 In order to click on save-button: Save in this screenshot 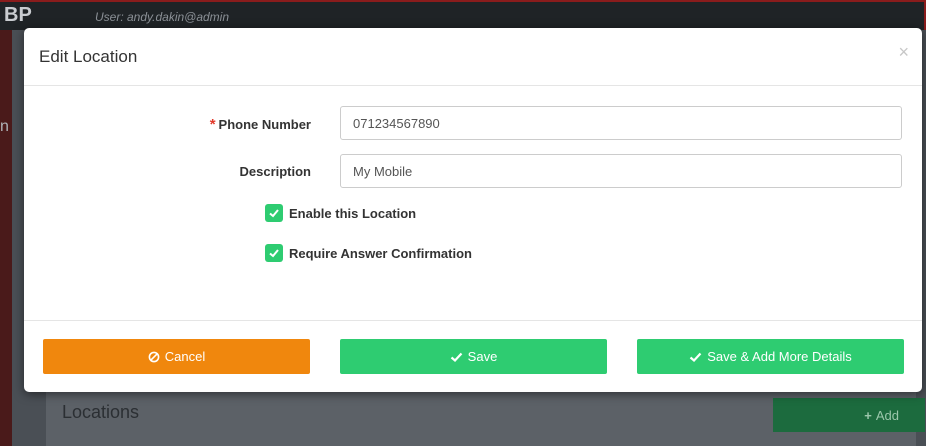, I will do `click(473, 356)`.